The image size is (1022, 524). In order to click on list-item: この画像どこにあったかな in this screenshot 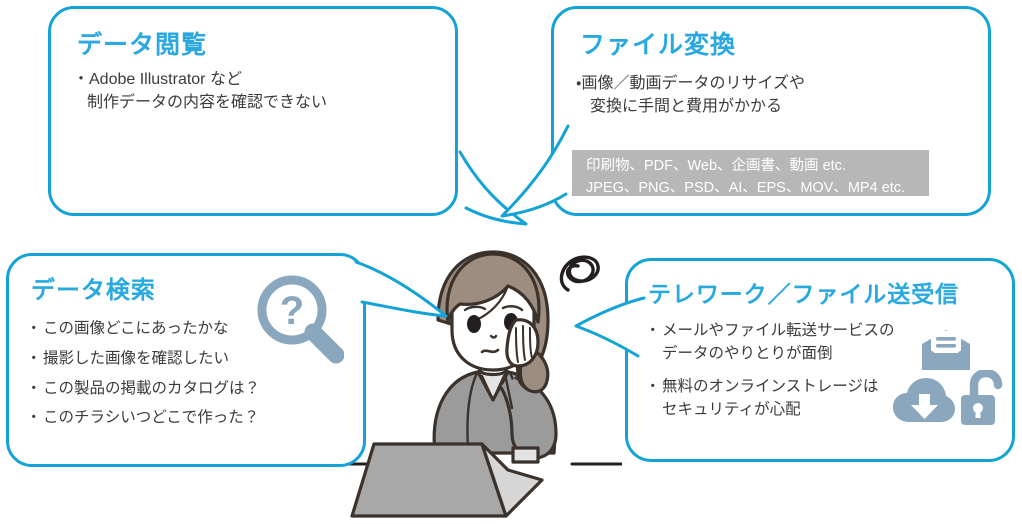, I will do `click(143, 329)`.